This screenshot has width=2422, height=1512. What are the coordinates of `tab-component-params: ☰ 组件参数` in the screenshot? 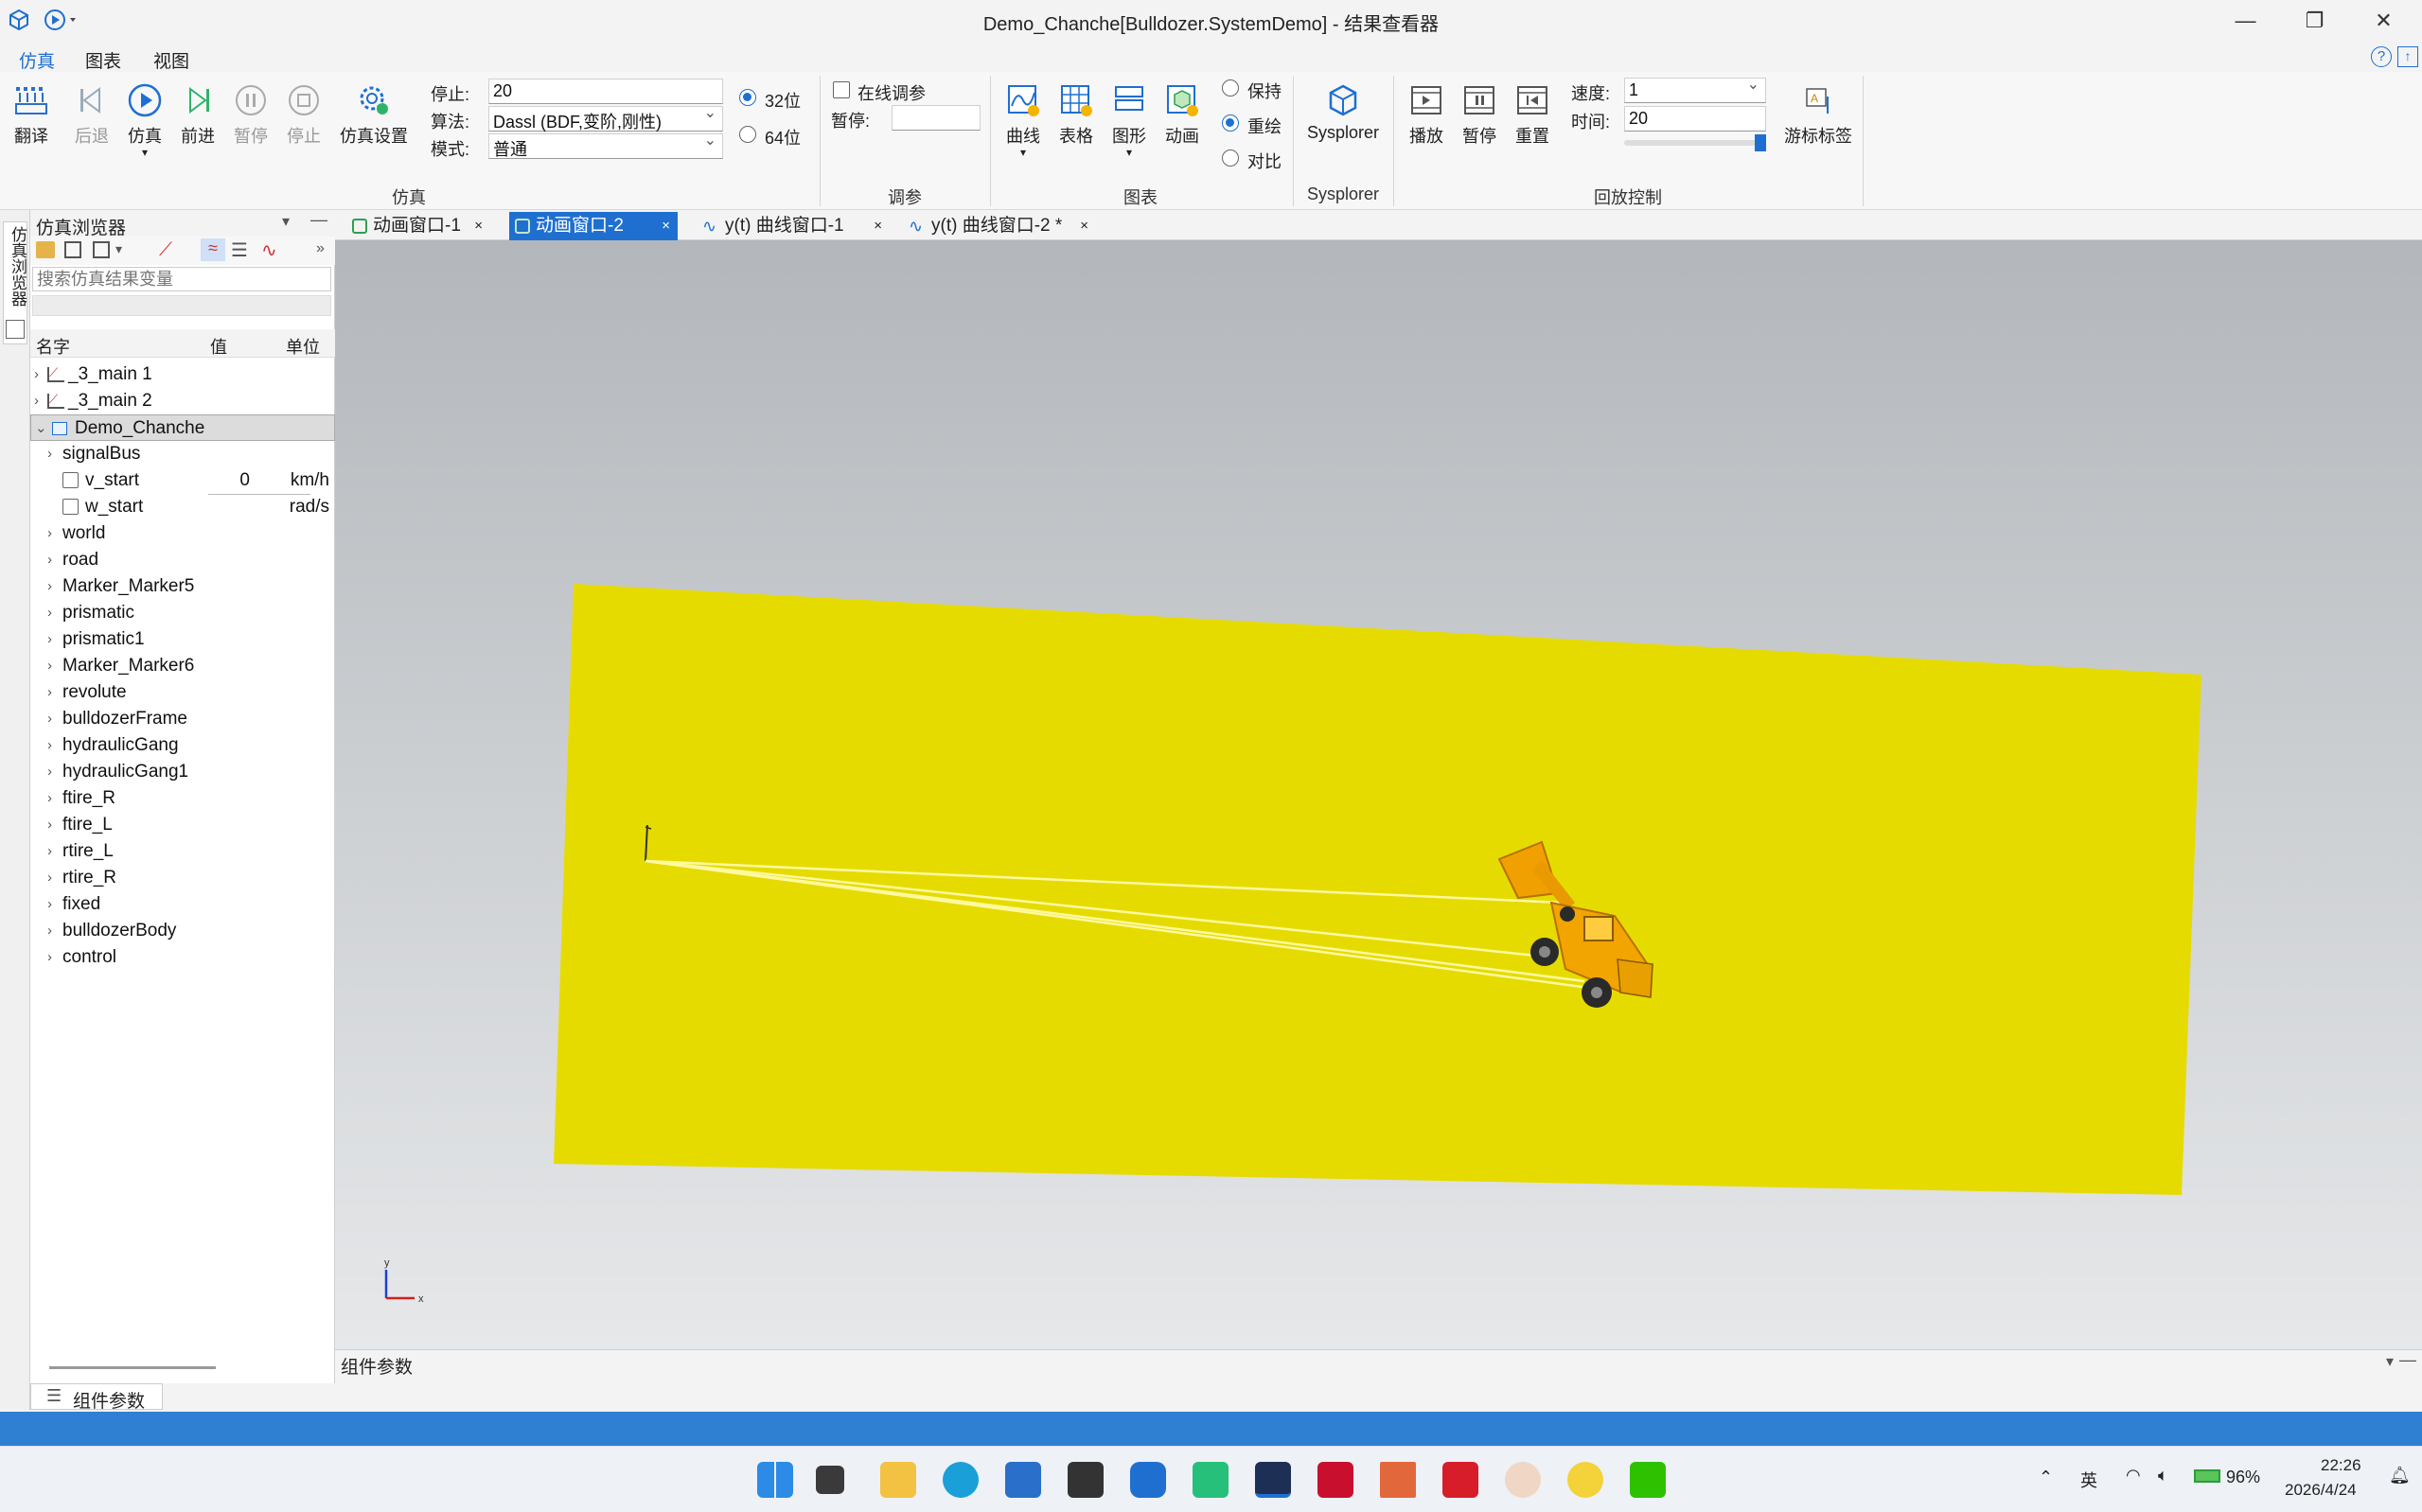 It's located at (96, 1397).